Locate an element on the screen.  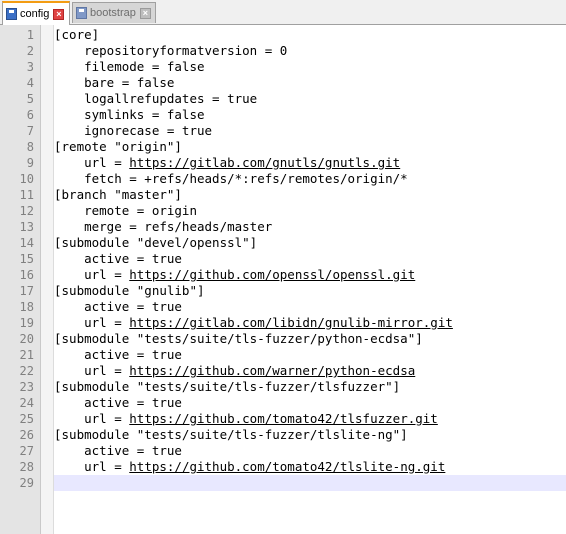
code-line: remote = origin is located at coordinates (310, 211).